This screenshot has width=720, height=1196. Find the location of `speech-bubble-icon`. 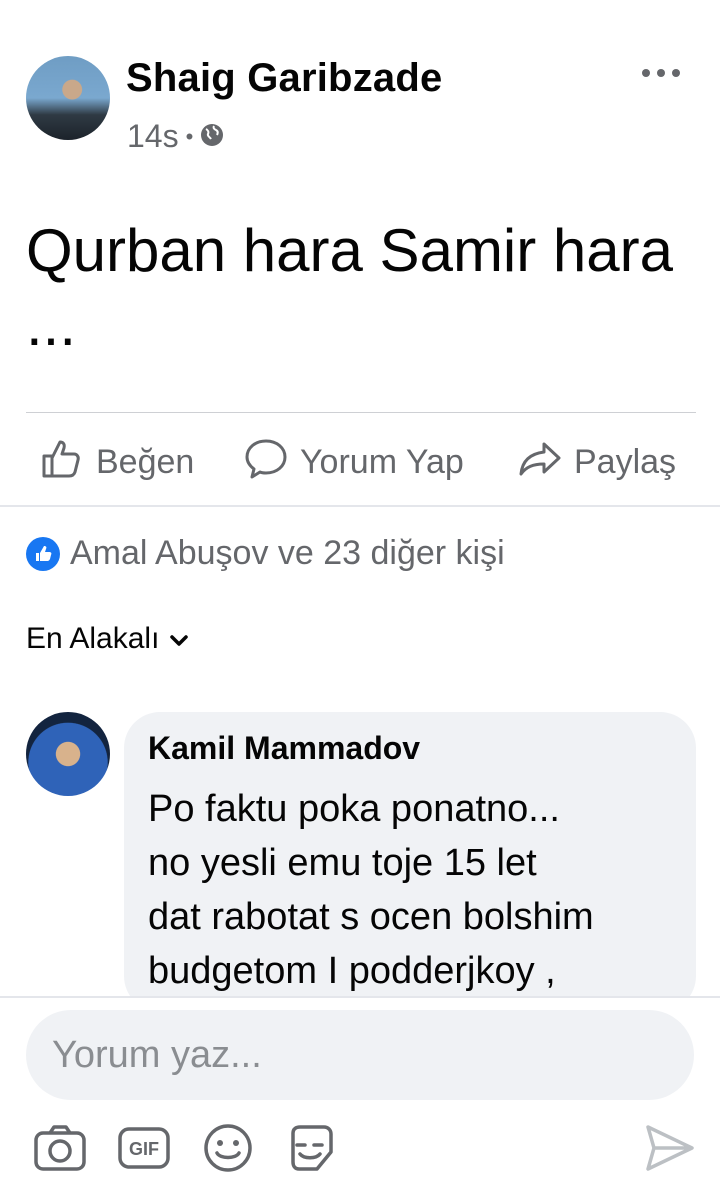

speech-bubble-icon is located at coordinates (266, 462).